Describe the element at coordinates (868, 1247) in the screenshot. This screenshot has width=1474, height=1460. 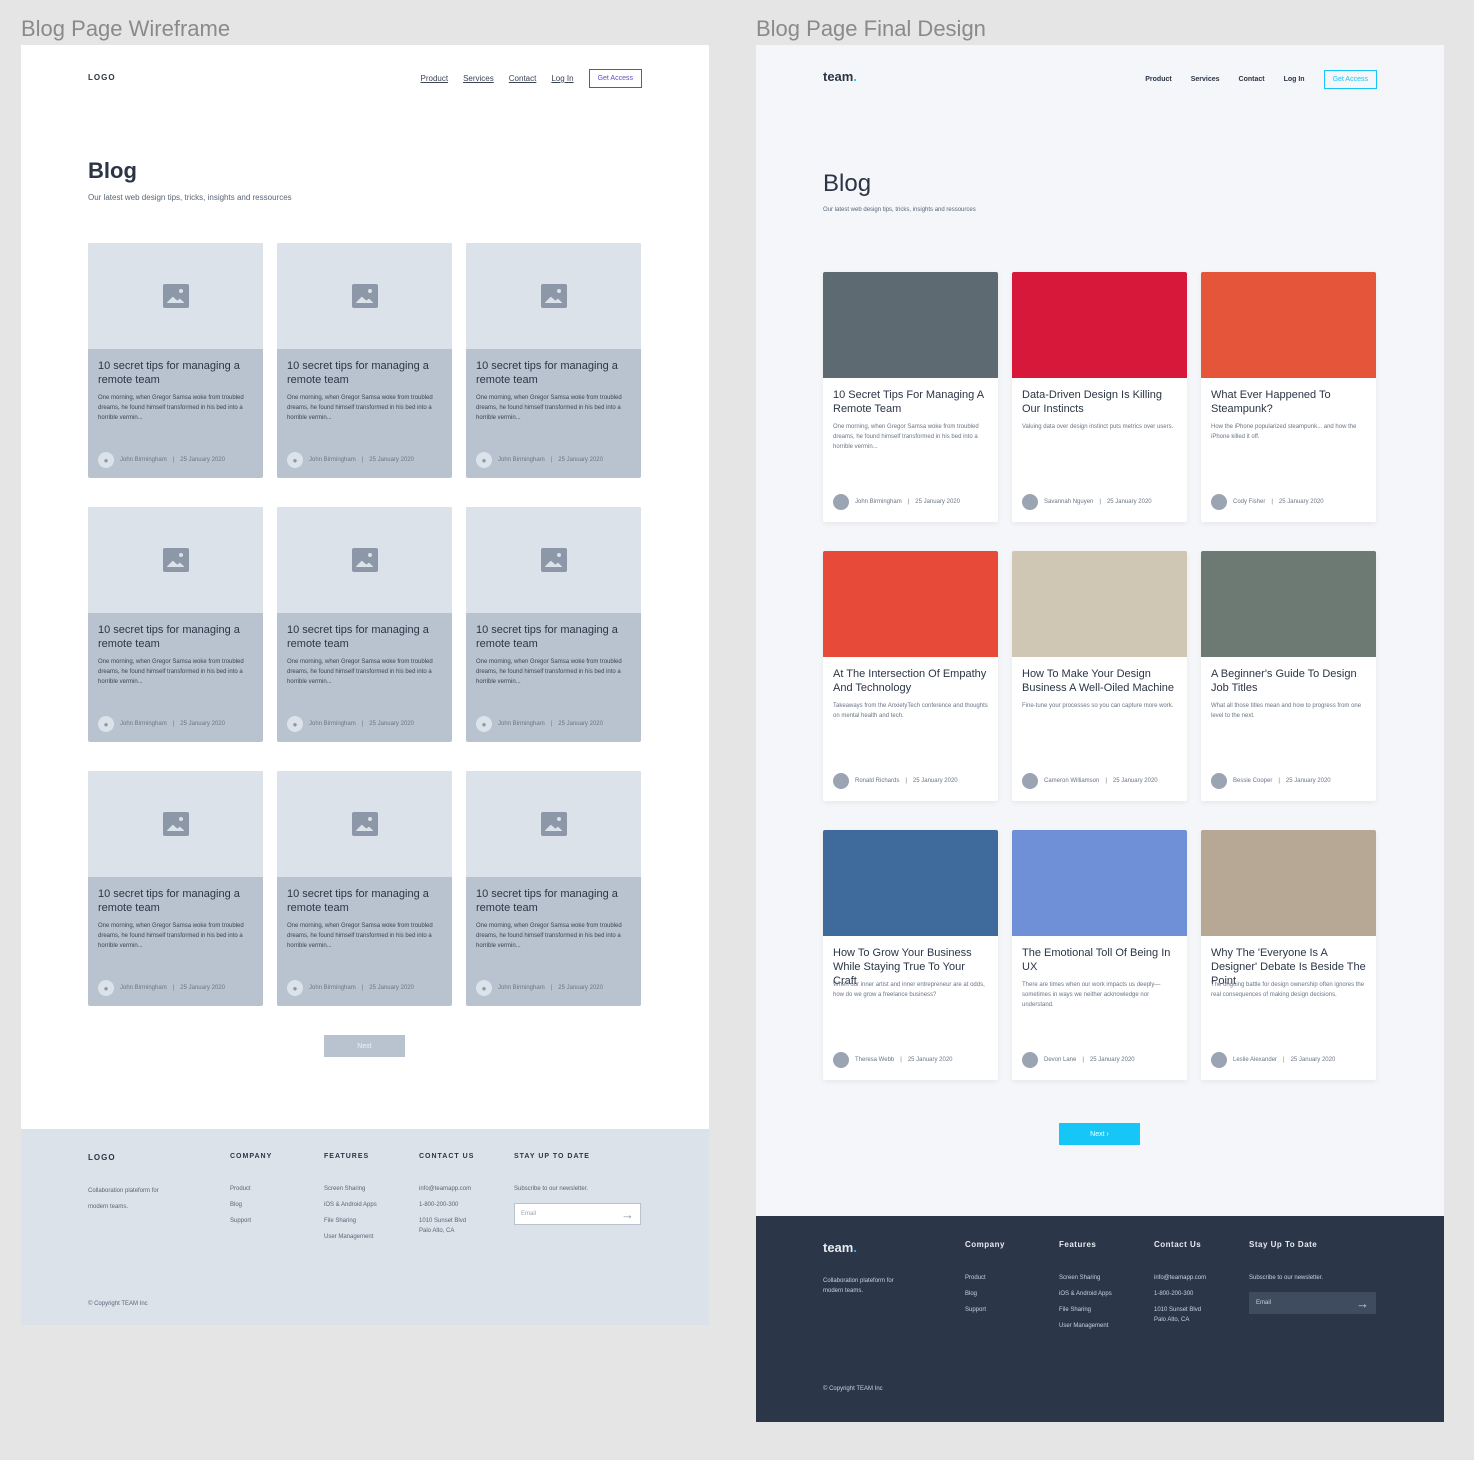
I see `footer-logo: team.` at that location.